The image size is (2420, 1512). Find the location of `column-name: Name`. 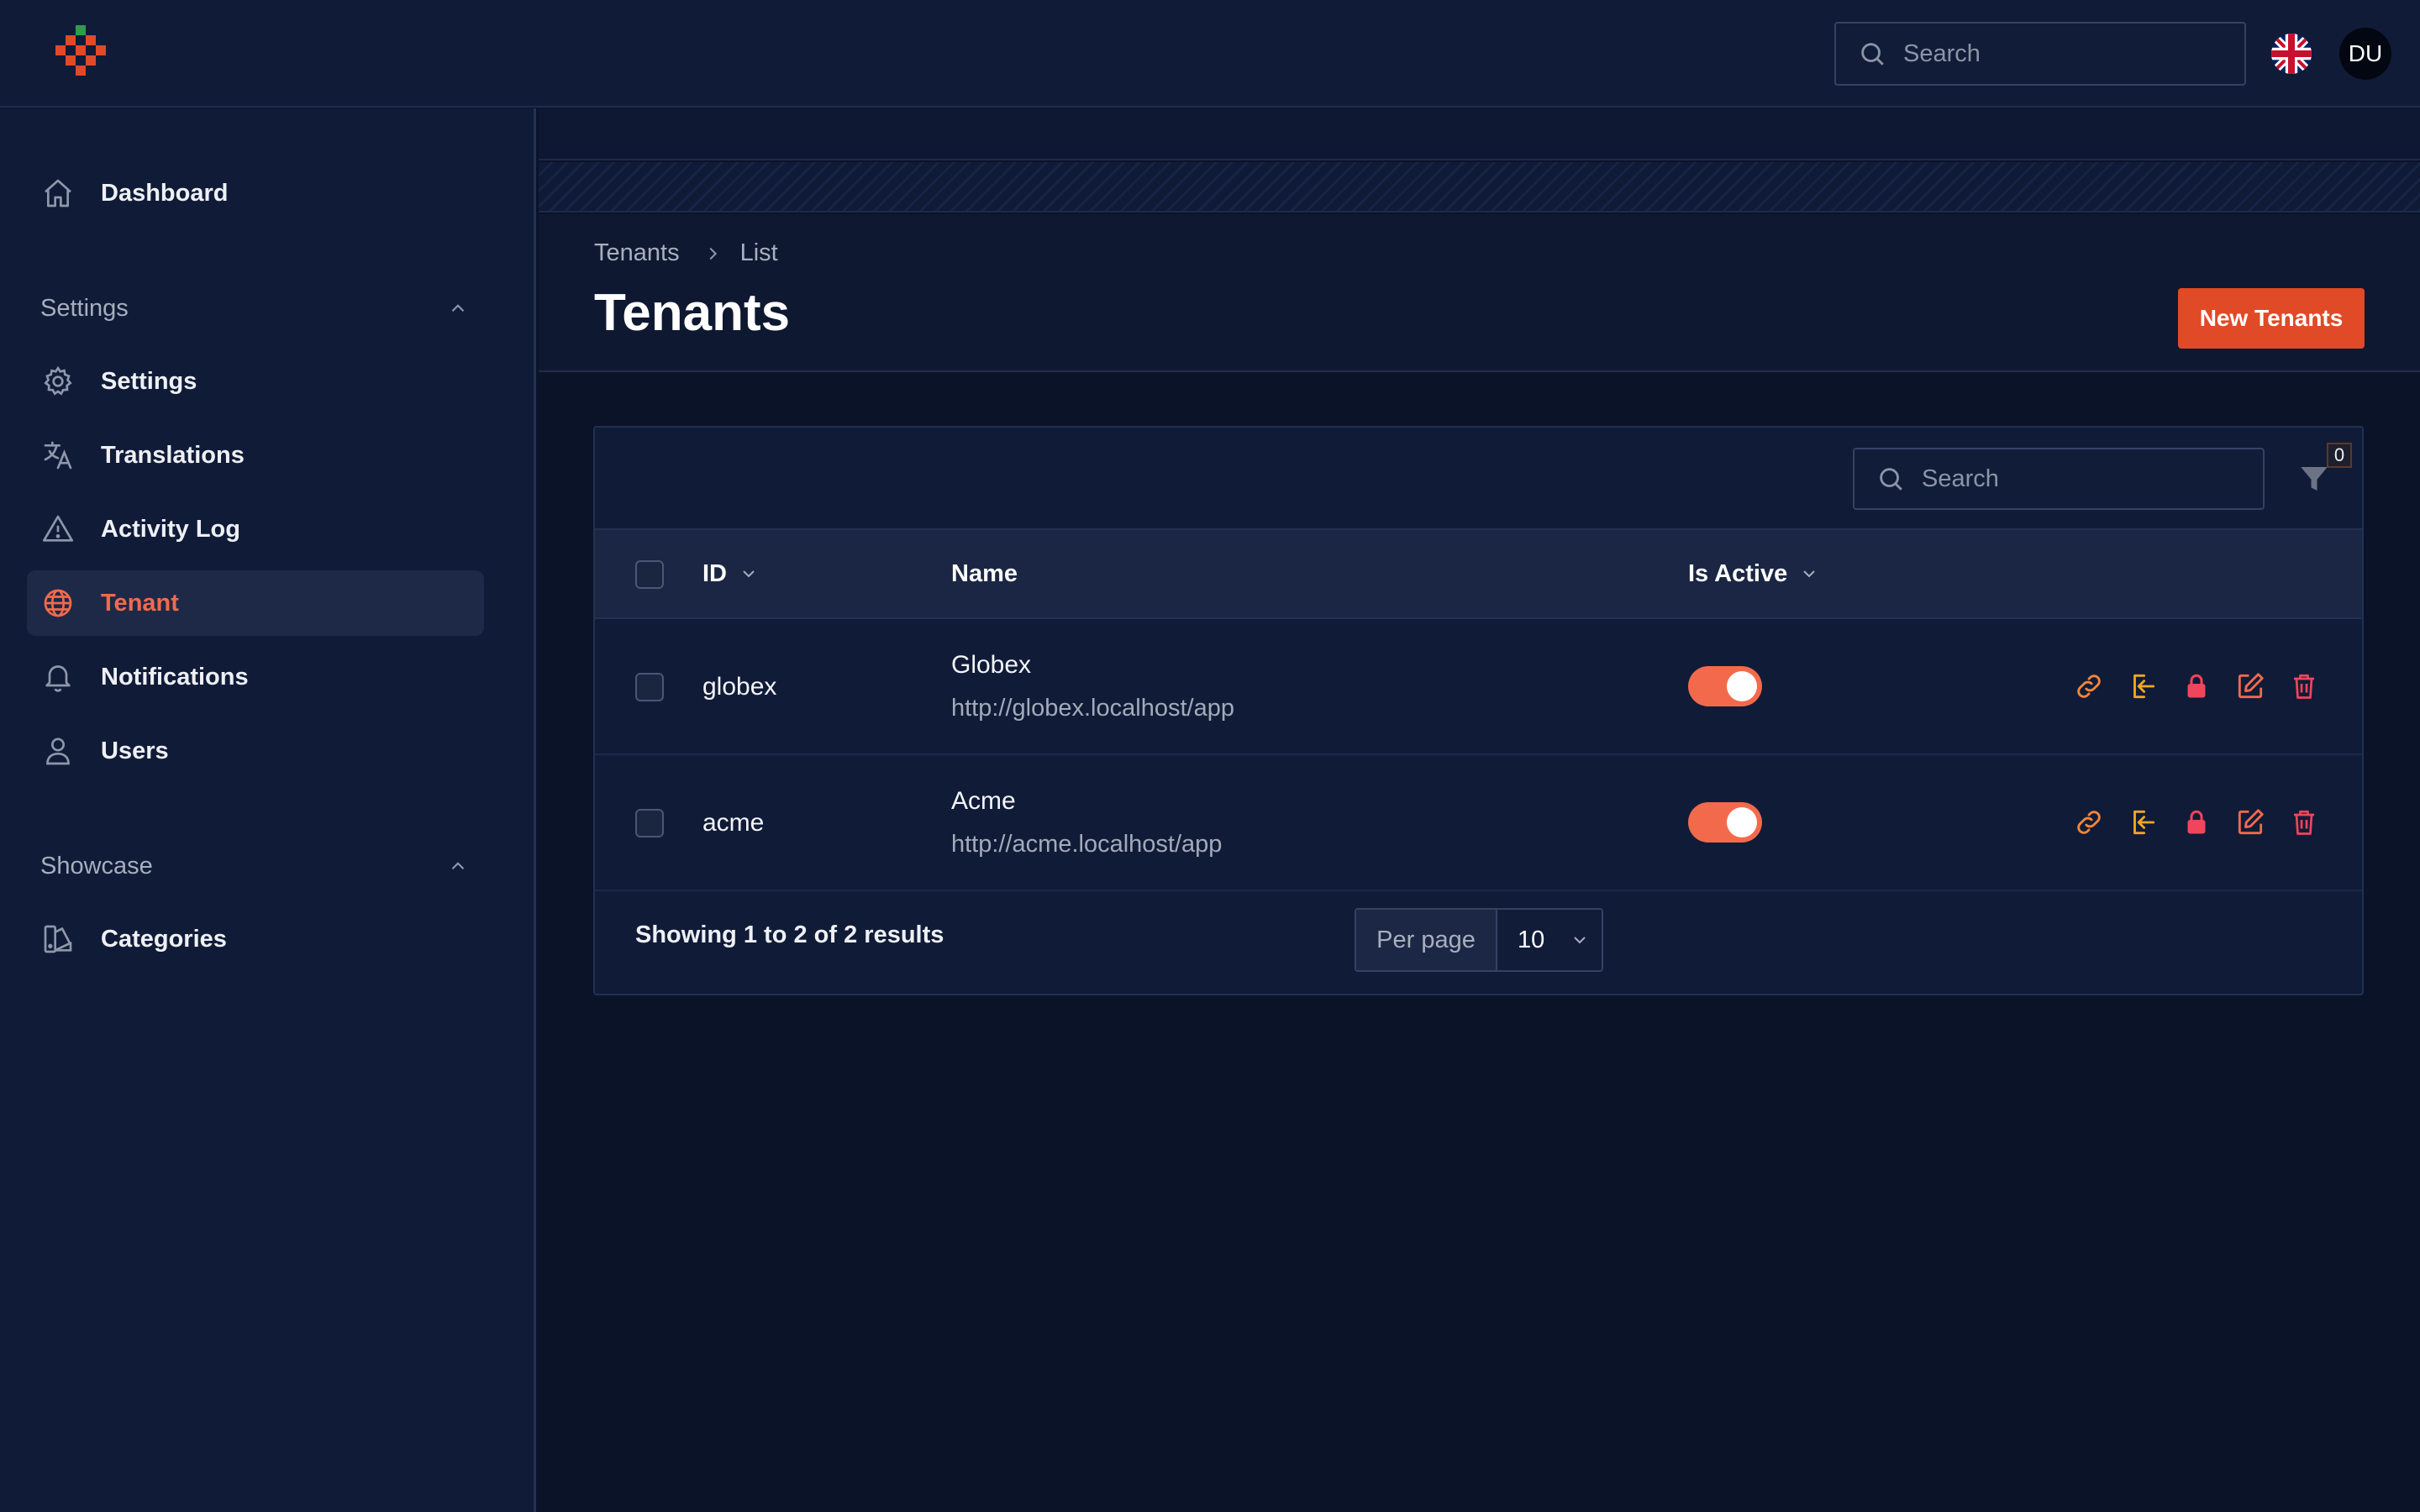

column-name: Name is located at coordinates (985, 573).